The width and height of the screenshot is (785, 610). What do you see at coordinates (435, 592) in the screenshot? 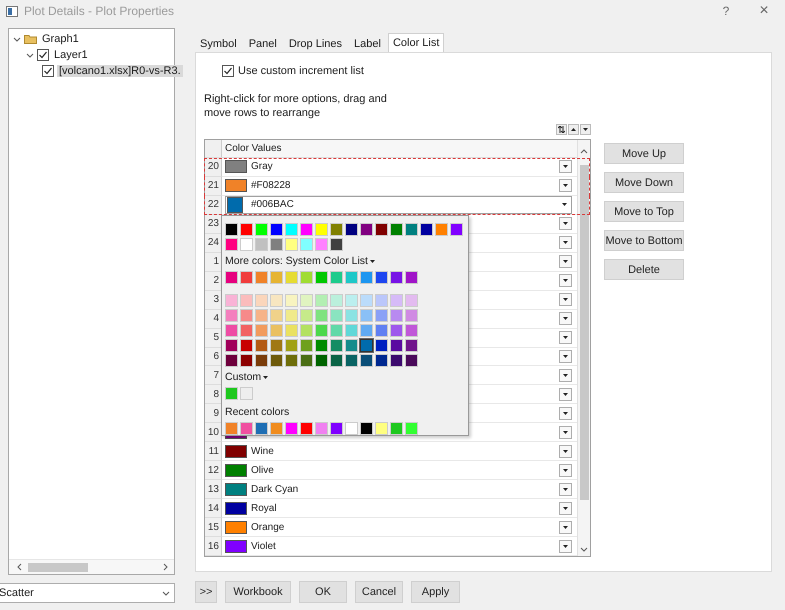
I see `dialog-button: Apply` at bounding box center [435, 592].